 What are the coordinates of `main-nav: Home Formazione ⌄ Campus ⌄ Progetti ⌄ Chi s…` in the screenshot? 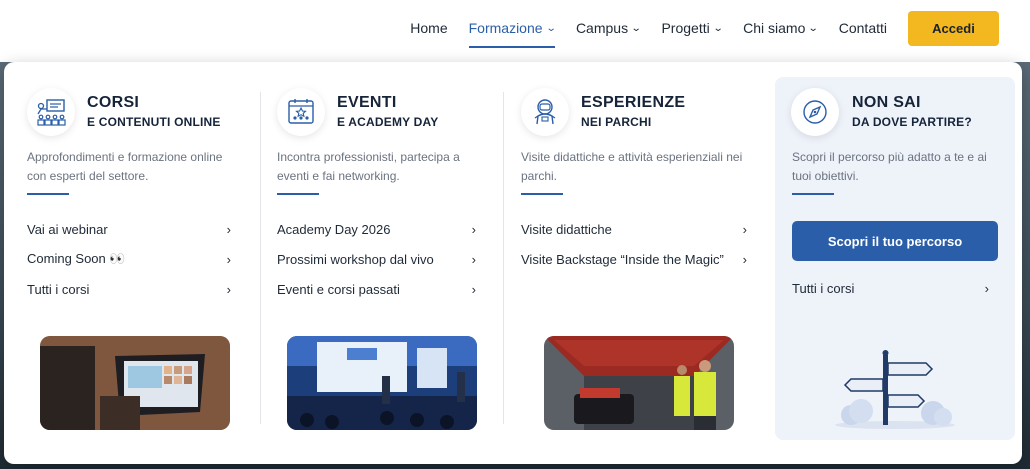 It's located at (720, 28).